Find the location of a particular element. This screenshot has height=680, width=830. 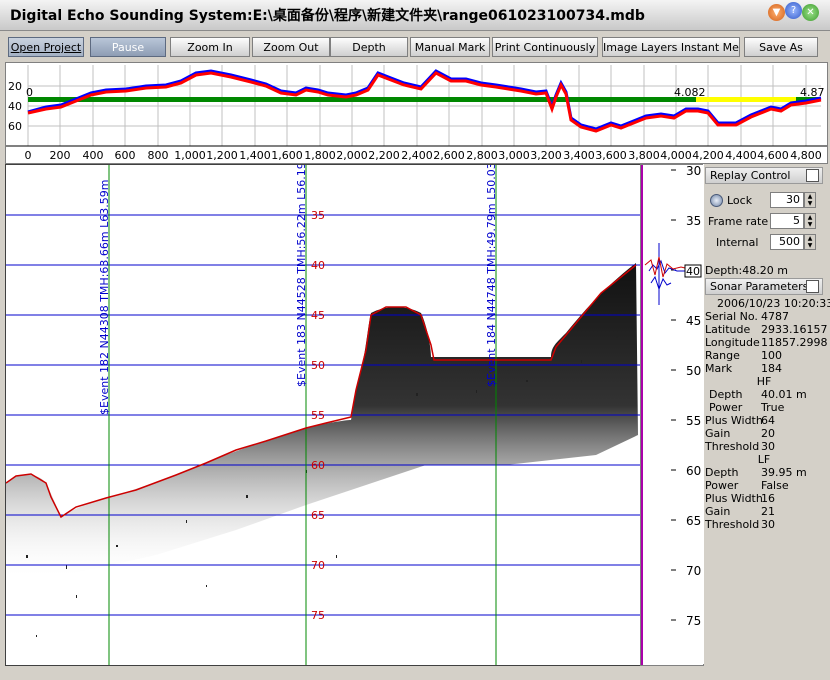

scale-tick-label: 45 is located at coordinates (693, 321).